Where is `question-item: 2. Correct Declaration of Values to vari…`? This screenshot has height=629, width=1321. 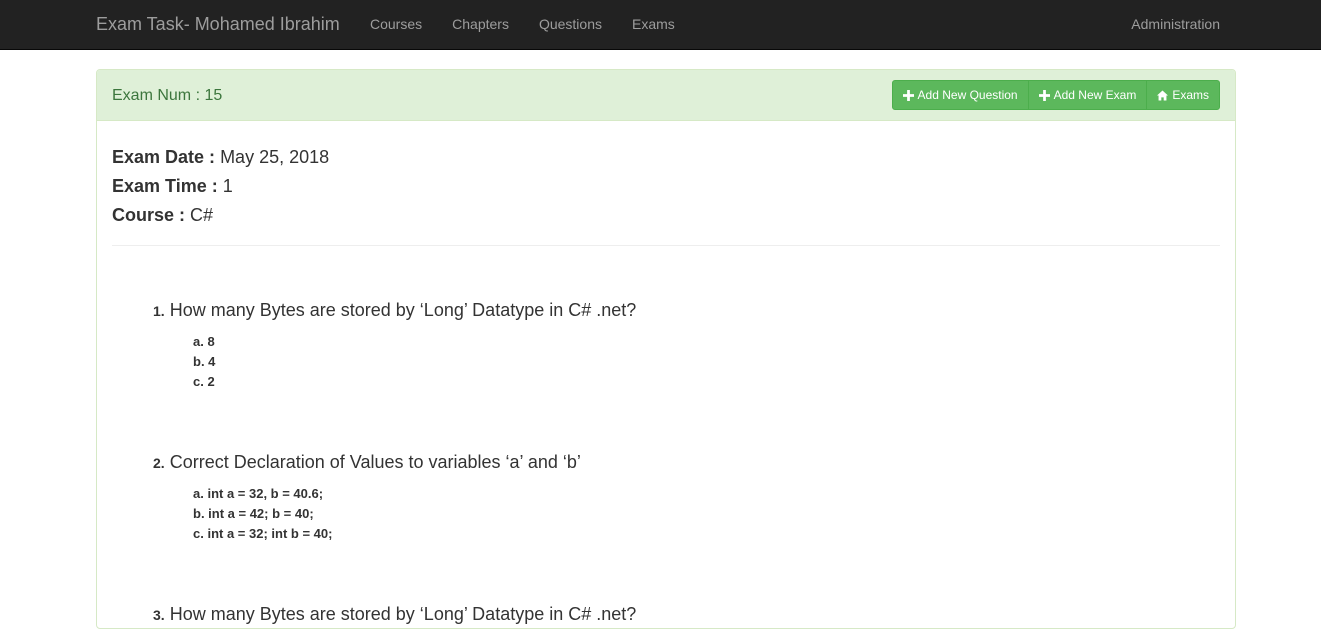 question-item: 2. Correct Declaration of Values to vari… is located at coordinates (686, 497).